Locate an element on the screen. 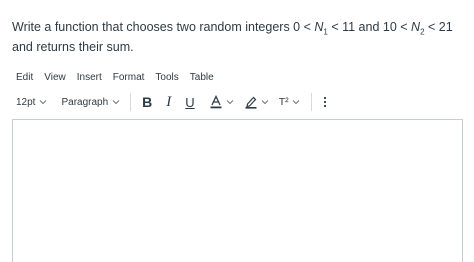 This screenshot has height=262, width=474. font-size-value: 12pt is located at coordinates (26, 102).